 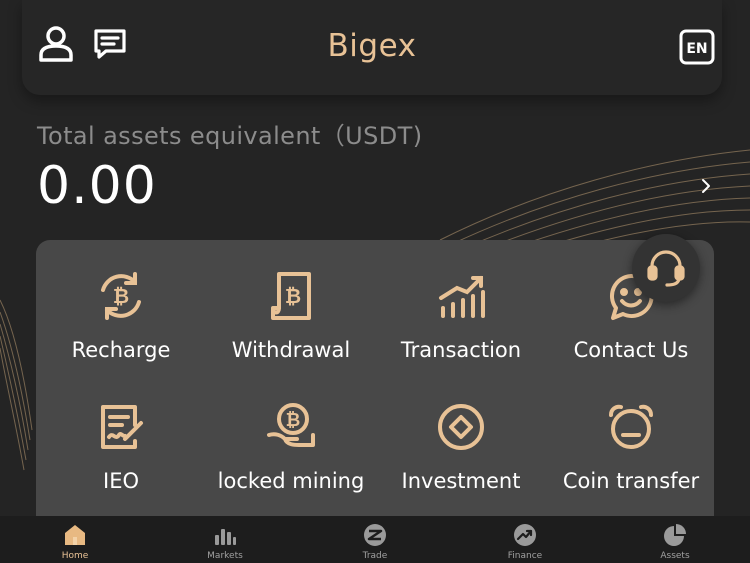 I want to click on language-icon: EN, so click(x=697, y=47).